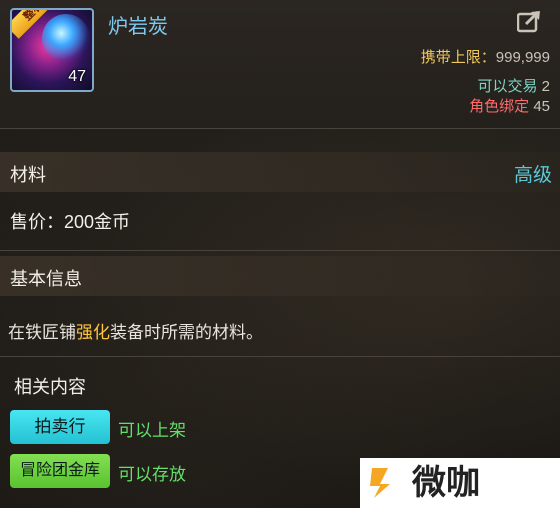  What do you see at coordinates (545, 86) in the screenshot?
I see `tradable-value: 2` at bounding box center [545, 86].